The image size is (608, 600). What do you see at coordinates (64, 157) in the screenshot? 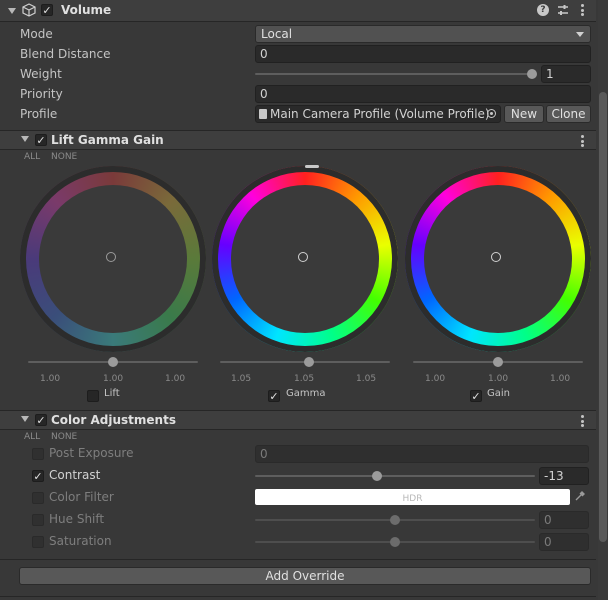
I see `lgg-none-button: NONE` at bounding box center [64, 157].